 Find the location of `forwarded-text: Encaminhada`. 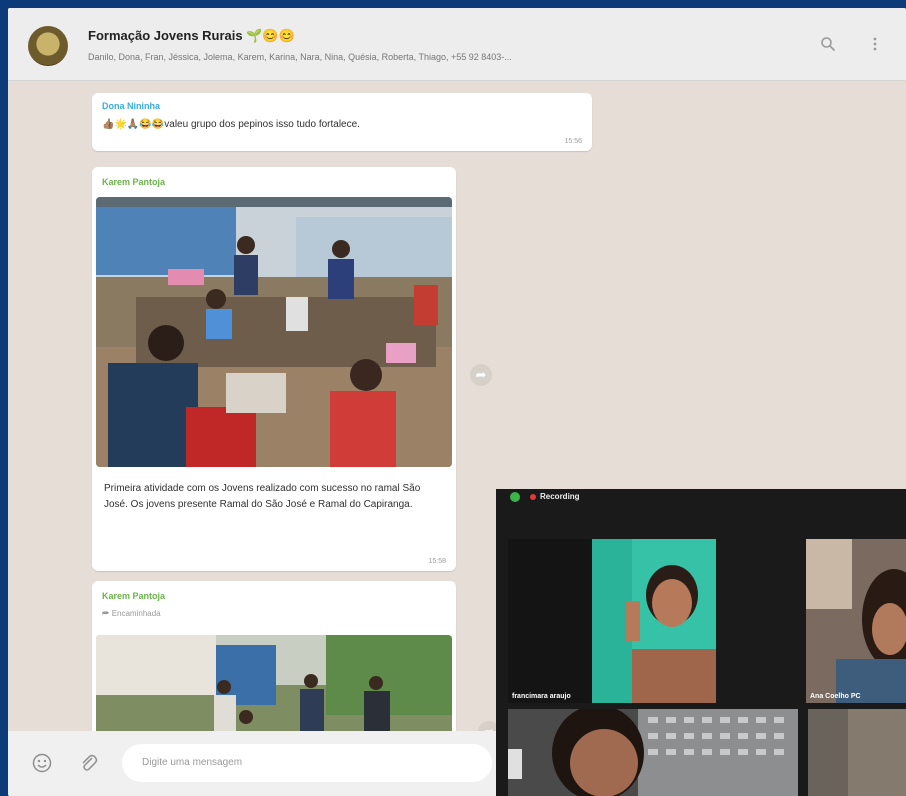

forwarded-text: Encaminhada is located at coordinates (136, 613).